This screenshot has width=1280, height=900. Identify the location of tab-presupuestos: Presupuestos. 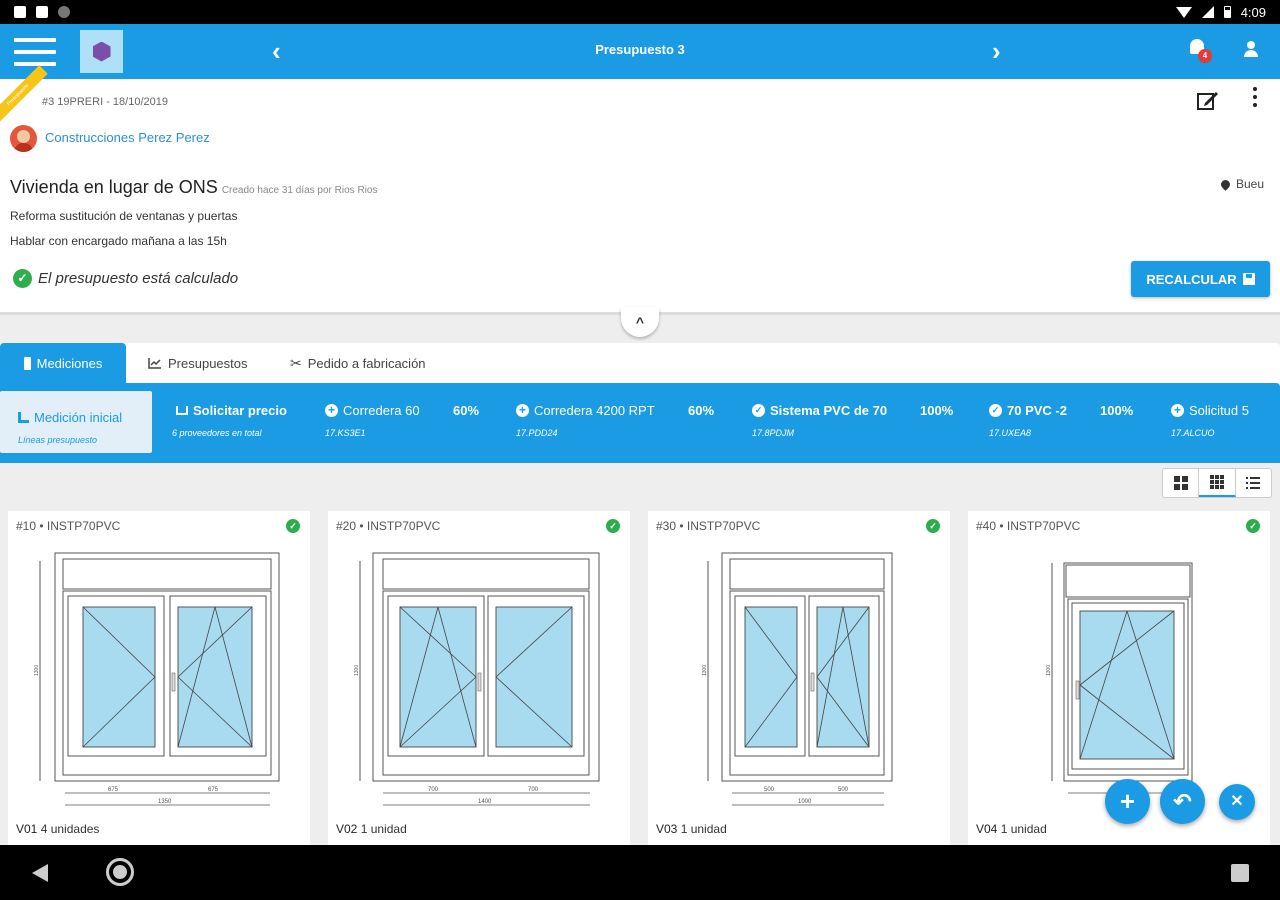
(198, 363).